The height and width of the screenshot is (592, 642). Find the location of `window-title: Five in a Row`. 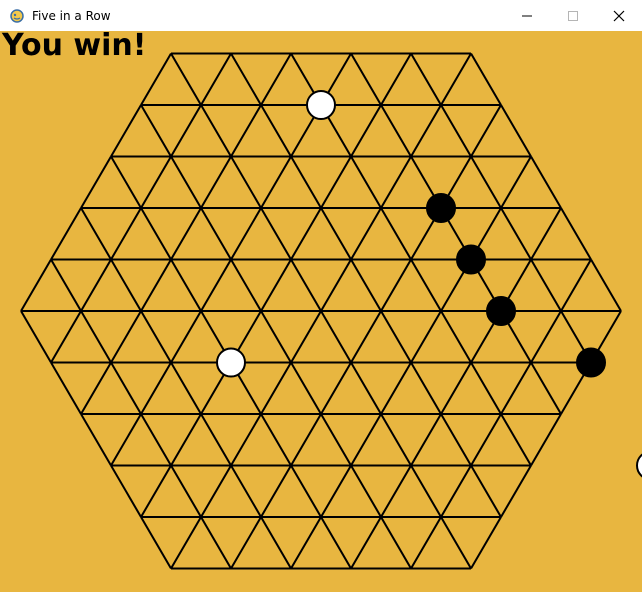

window-title: Five in a Row is located at coordinates (71, 15).